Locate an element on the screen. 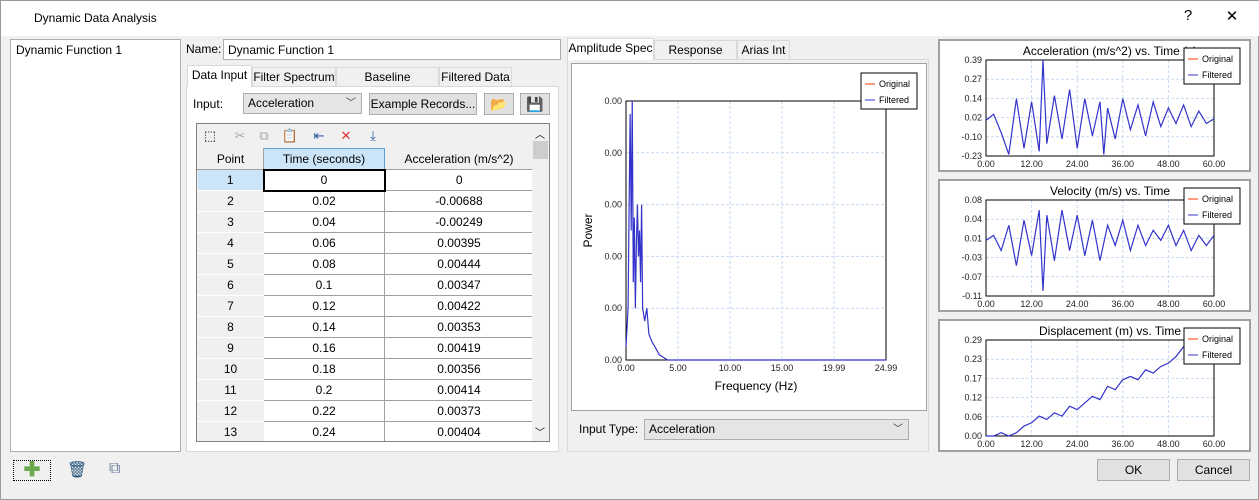 This screenshot has width=1259, height=500. duplicate-copy-icon: ⧉ is located at coordinates (114, 469).